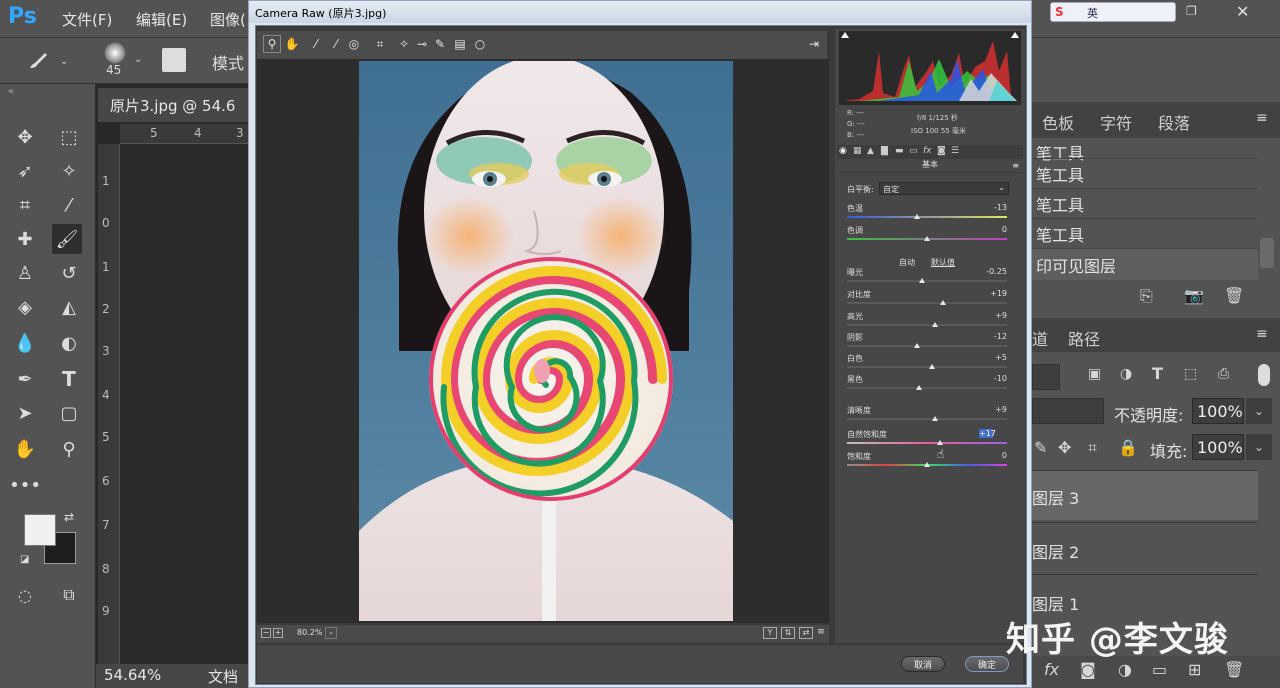 This screenshot has width=1280, height=688. Describe the element at coordinates (987, 293) in the screenshot. I see `slider-value: +19` at that location.